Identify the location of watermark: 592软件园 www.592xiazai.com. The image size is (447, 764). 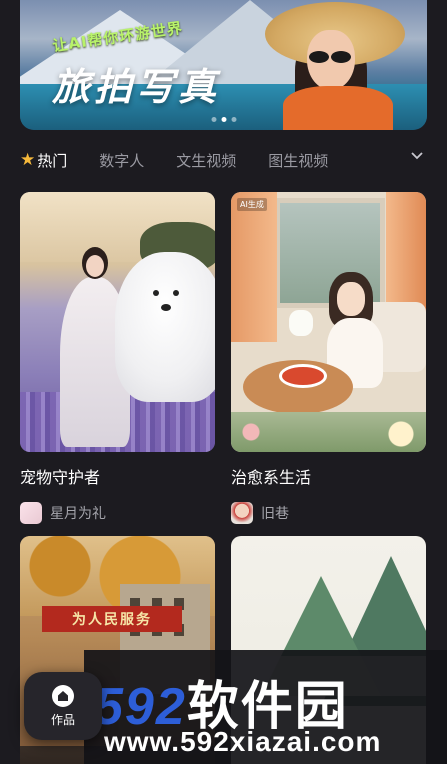
(265, 707).